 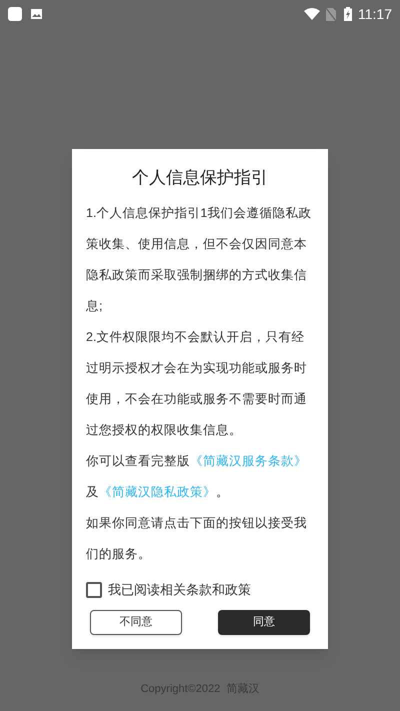 I want to click on wifi-icon, so click(x=312, y=14).